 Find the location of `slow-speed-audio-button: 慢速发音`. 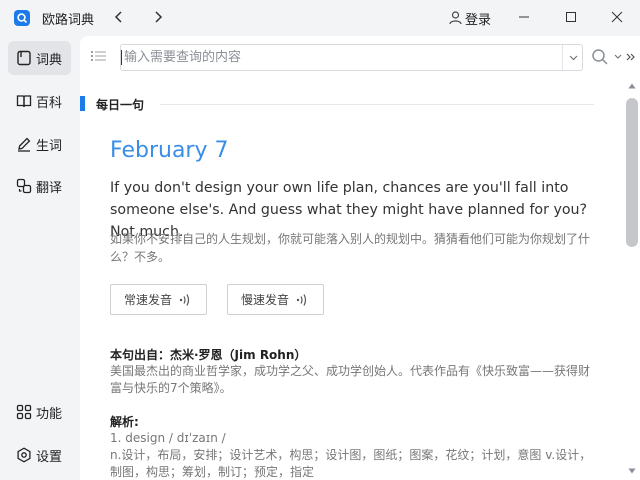

slow-speed-audio-button: 慢速发音 is located at coordinates (275, 299).